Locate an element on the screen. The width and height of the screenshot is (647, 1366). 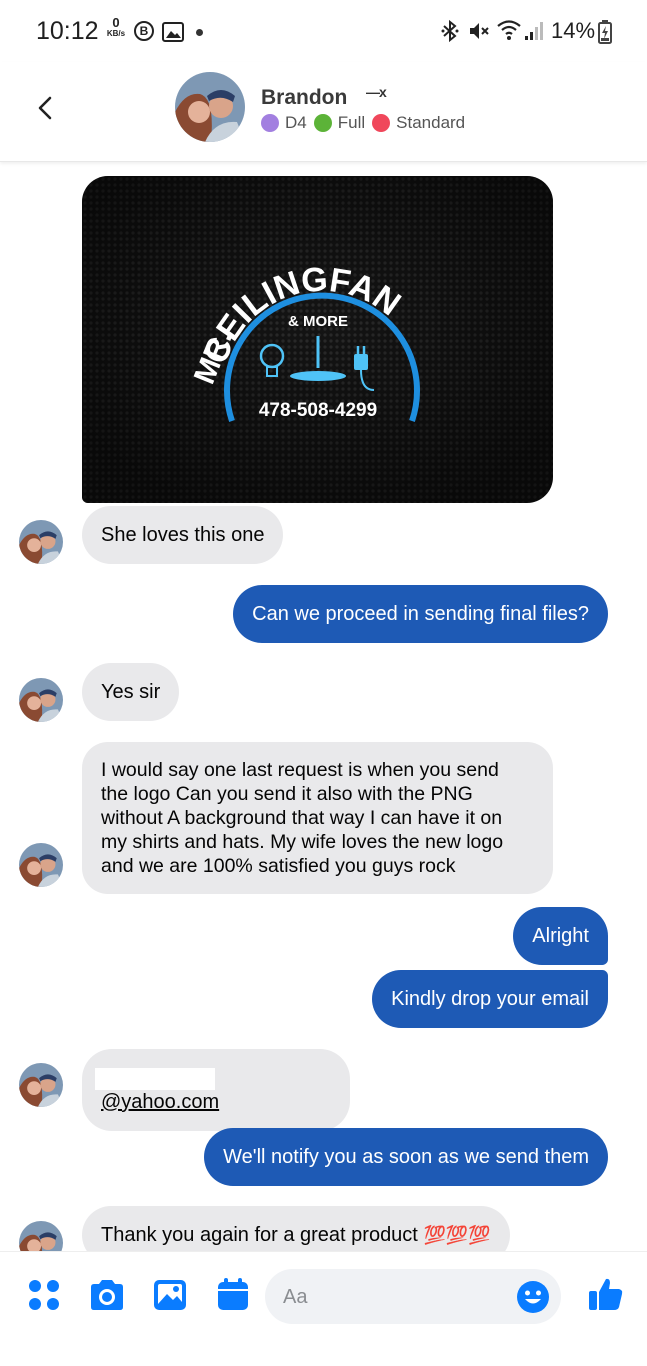
logo-phone-text: 478-508-4299 is located at coordinates (318, 410).